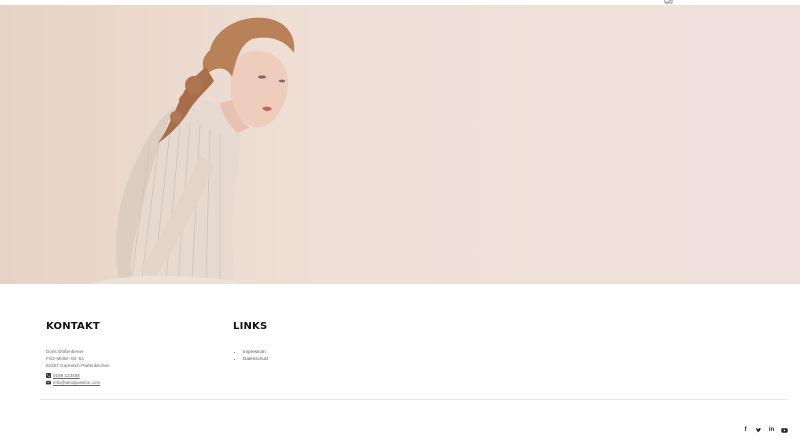 Image resolution: width=800 pixels, height=441 pixels. Describe the element at coordinates (765, 430) in the screenshot. I see `social-links: f in` at that location.